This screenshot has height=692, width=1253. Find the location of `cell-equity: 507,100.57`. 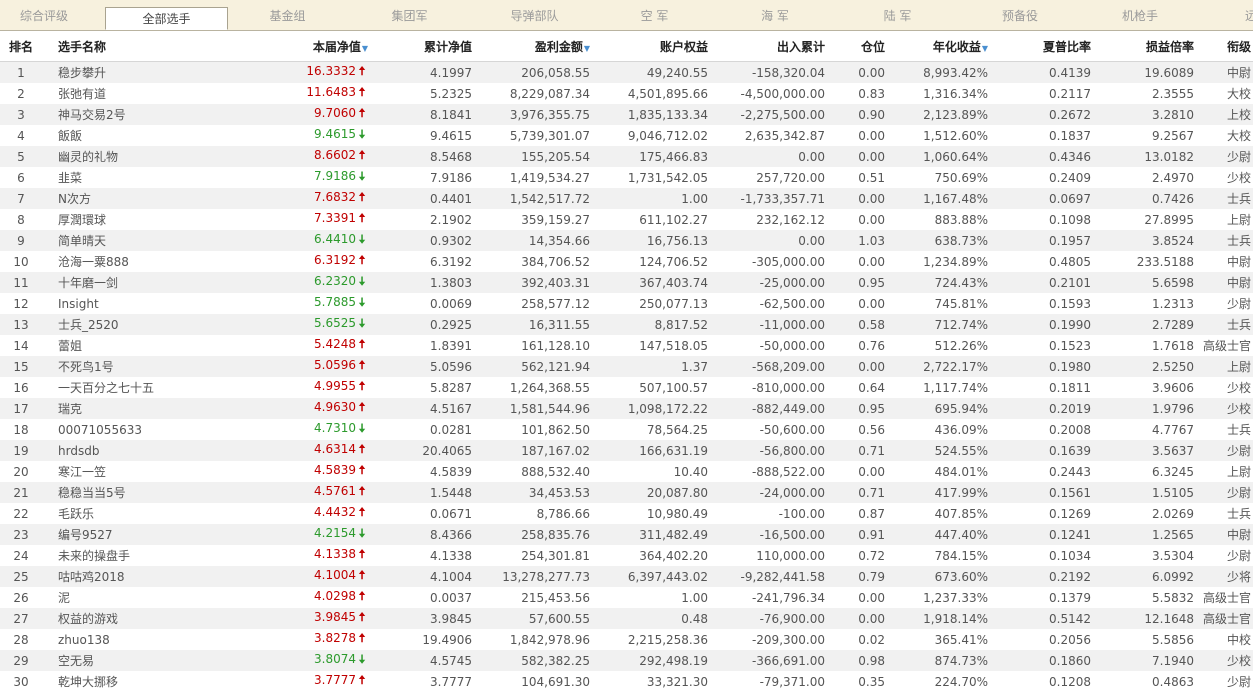

cell-equity: 507,100.57 is located at coordinates (651, 387).